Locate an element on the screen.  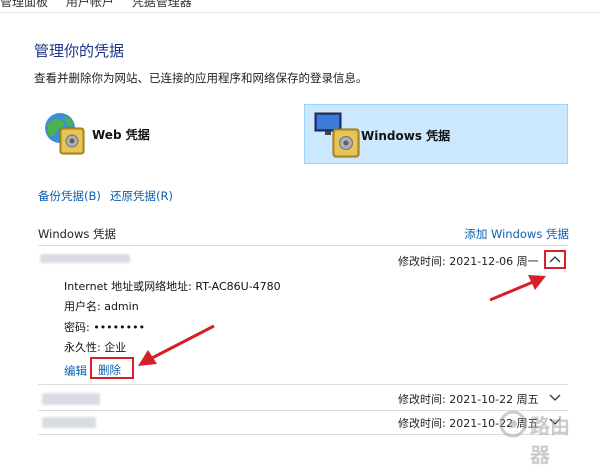
router-logo-icon is located at coordinates (513, 424).